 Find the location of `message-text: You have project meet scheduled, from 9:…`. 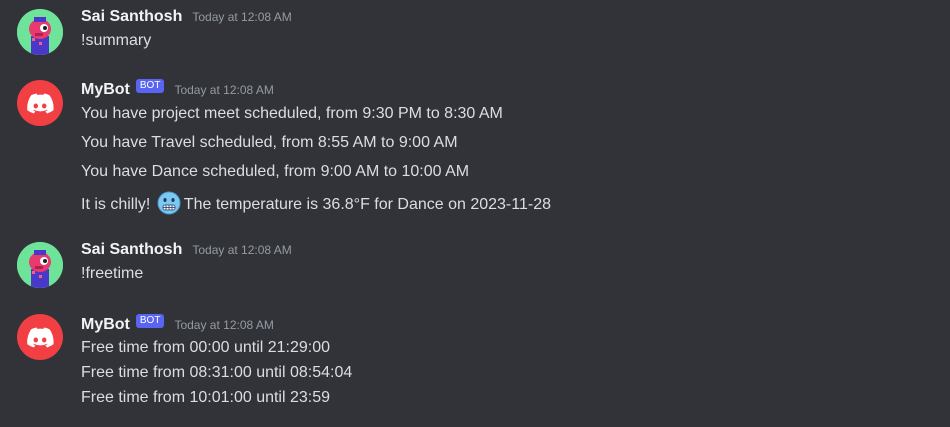

message-text: You have project meet scheduled, from 9:… is located at coordinates (292, 113).